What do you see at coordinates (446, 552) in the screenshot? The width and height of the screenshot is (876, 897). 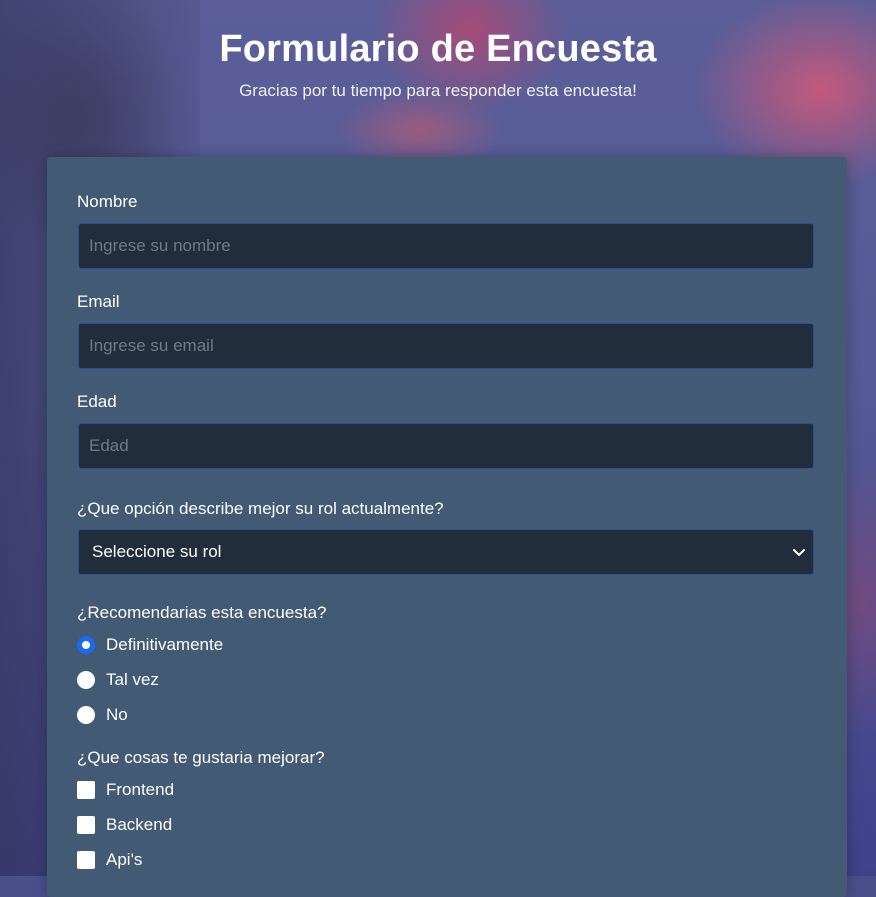 I see `role-select: Seleccione su rol` at bounding box center [446, 552].